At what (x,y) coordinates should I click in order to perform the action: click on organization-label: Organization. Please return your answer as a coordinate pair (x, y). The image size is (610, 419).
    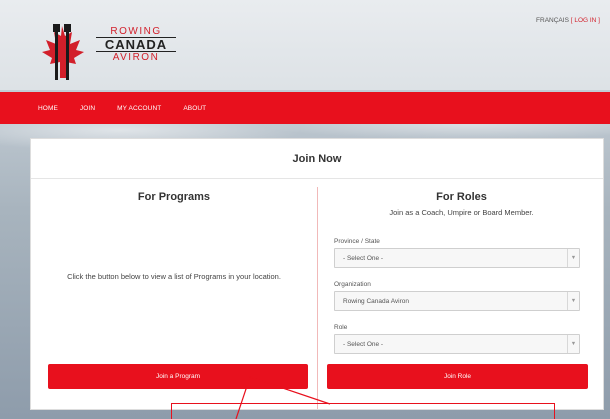
    Looking at the image, I should click on (352, 284).